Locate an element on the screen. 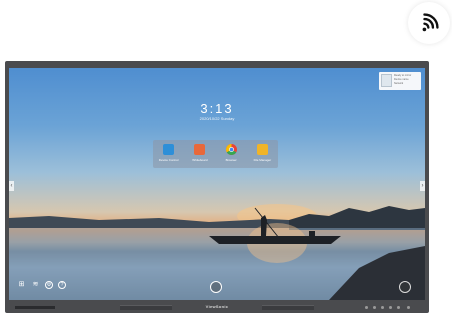 The height and width of the screenshot is (315, 452). app-device-control: Device Control is located at coordinates (169, 153).